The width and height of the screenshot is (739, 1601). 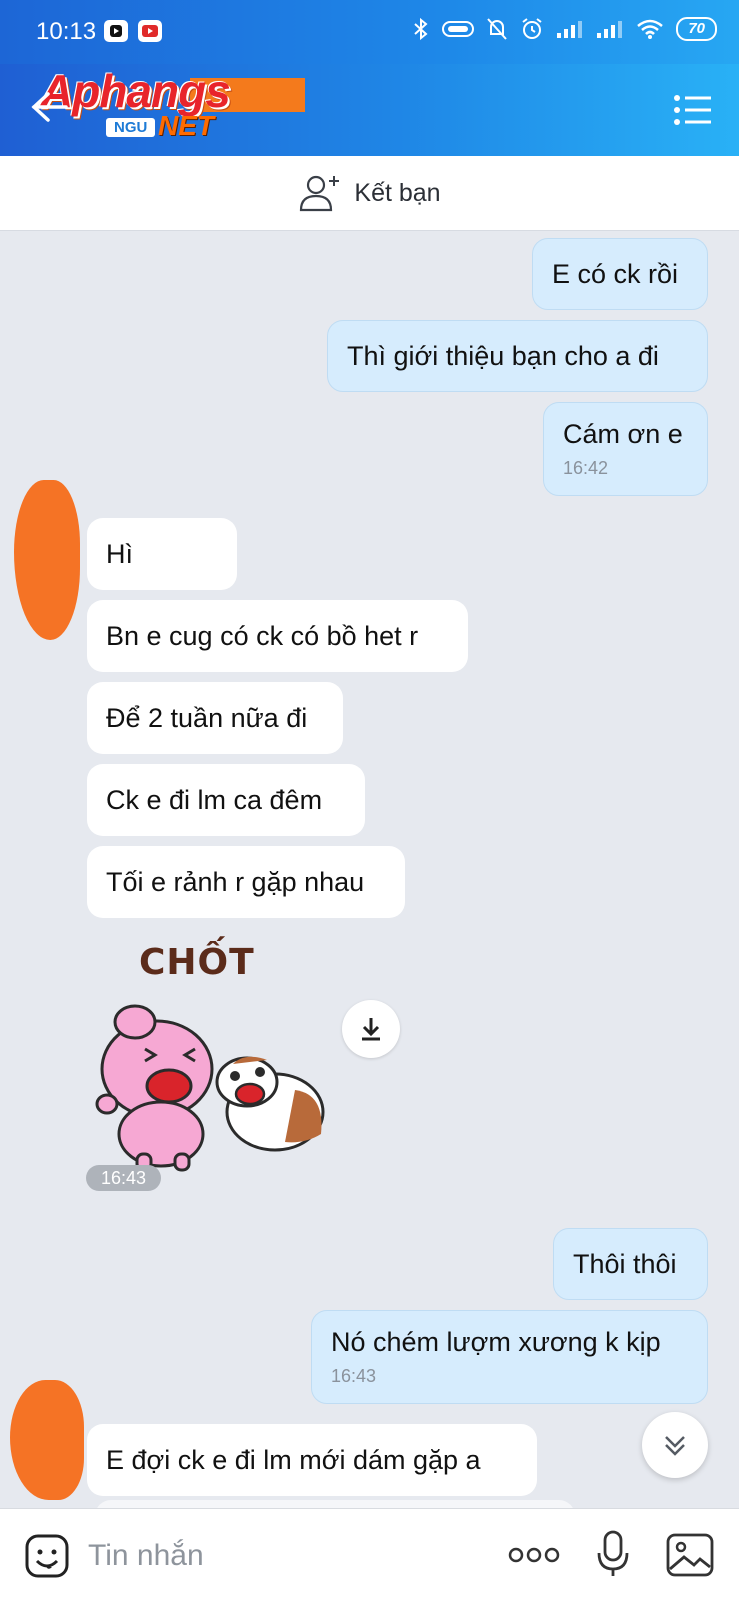 What do you see at coordinates (235, 881) in the screenshot?
I see `message-text: Tối e rảnh r gặp nhau` at bounding box center [235, 881].